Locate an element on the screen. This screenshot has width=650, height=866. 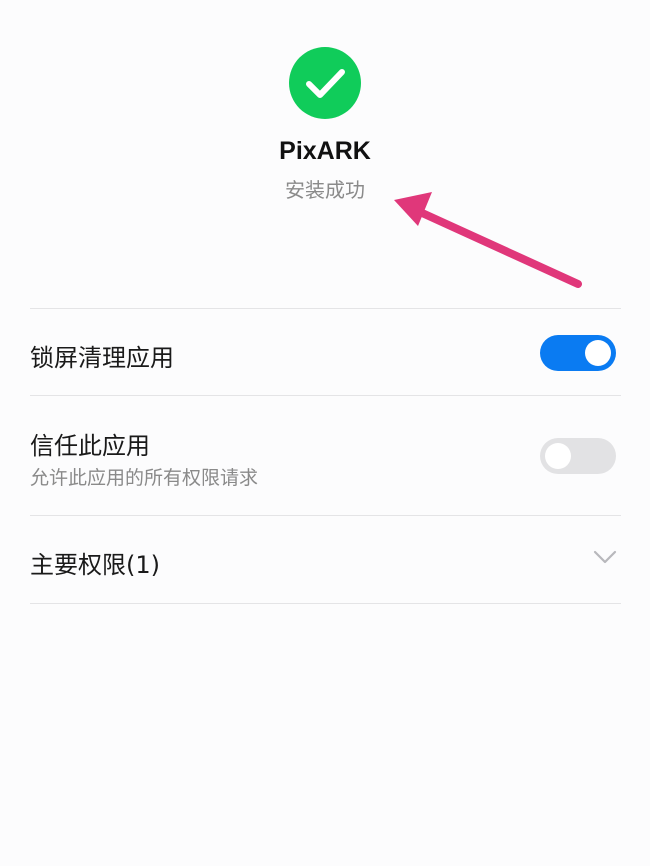
setting-label: 锁屏清理应用 is located at coordinates (102, 358).